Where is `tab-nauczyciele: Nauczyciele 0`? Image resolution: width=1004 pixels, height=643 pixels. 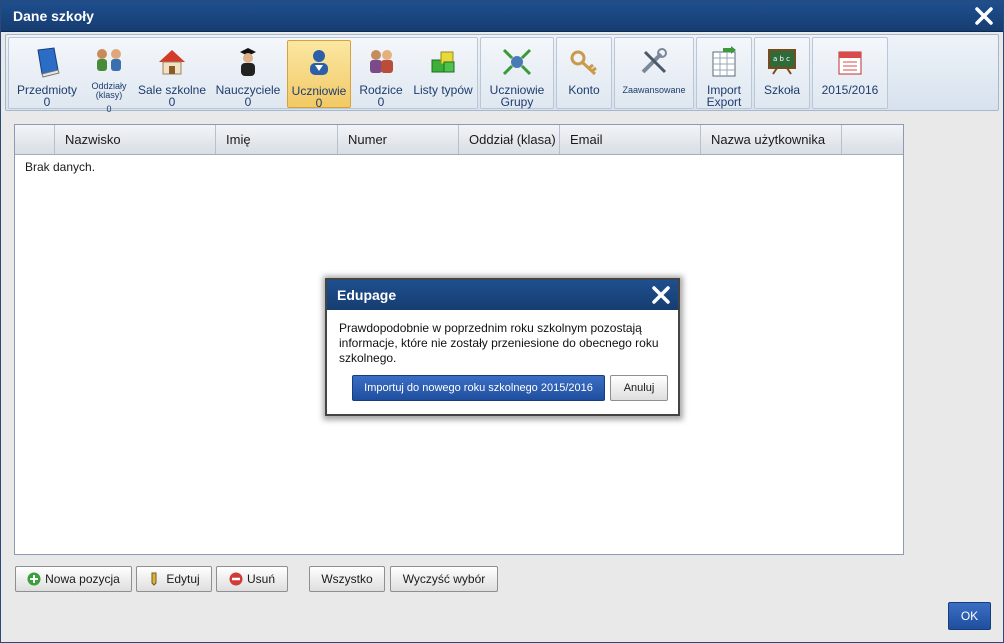 tab-nauczyciele: Nauczyciele 0 is located at coordinates (248, 74).